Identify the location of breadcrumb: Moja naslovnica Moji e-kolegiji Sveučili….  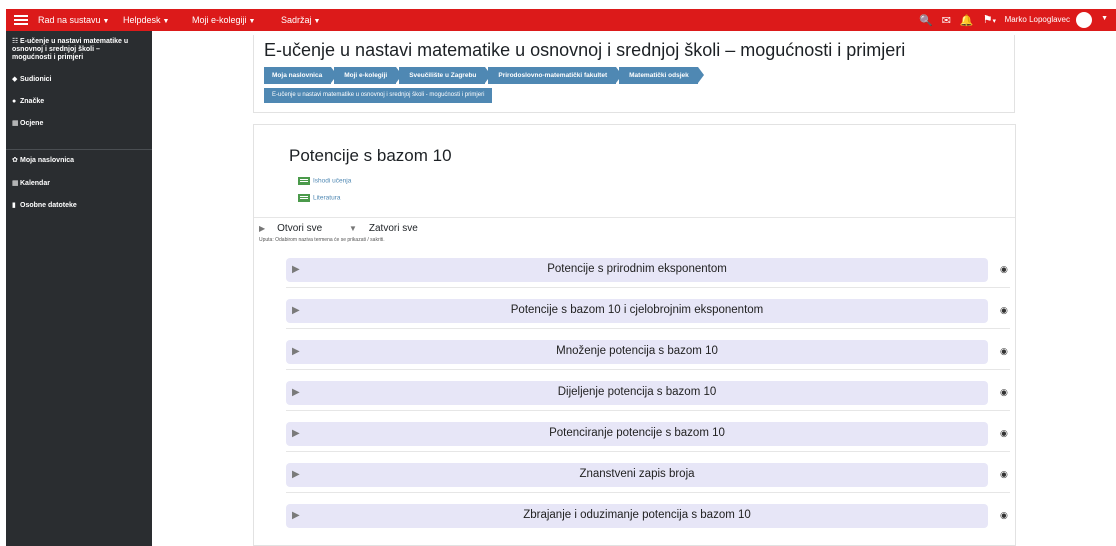
(484, 75).